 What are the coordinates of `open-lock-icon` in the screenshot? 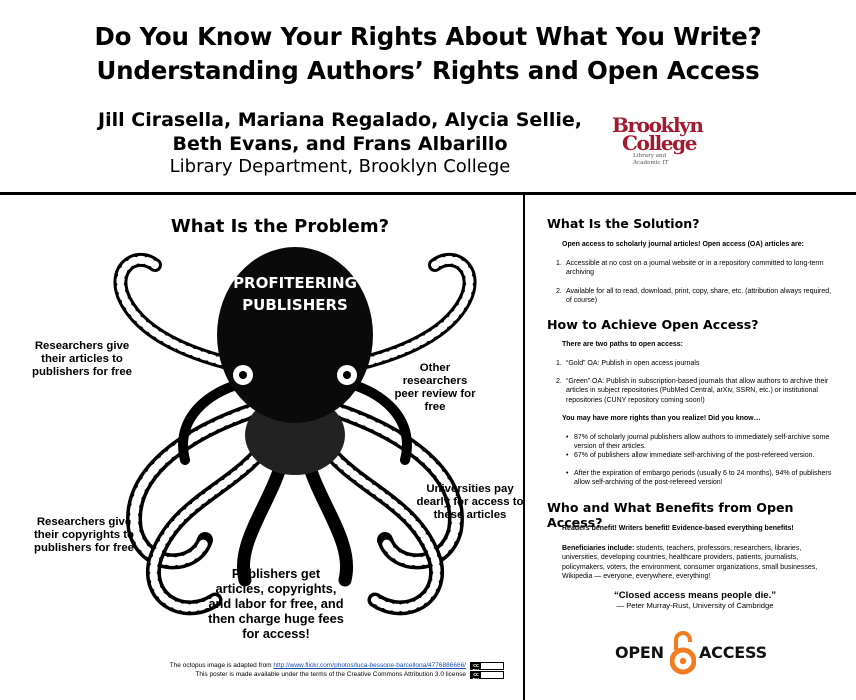 It's located at (683, 653).